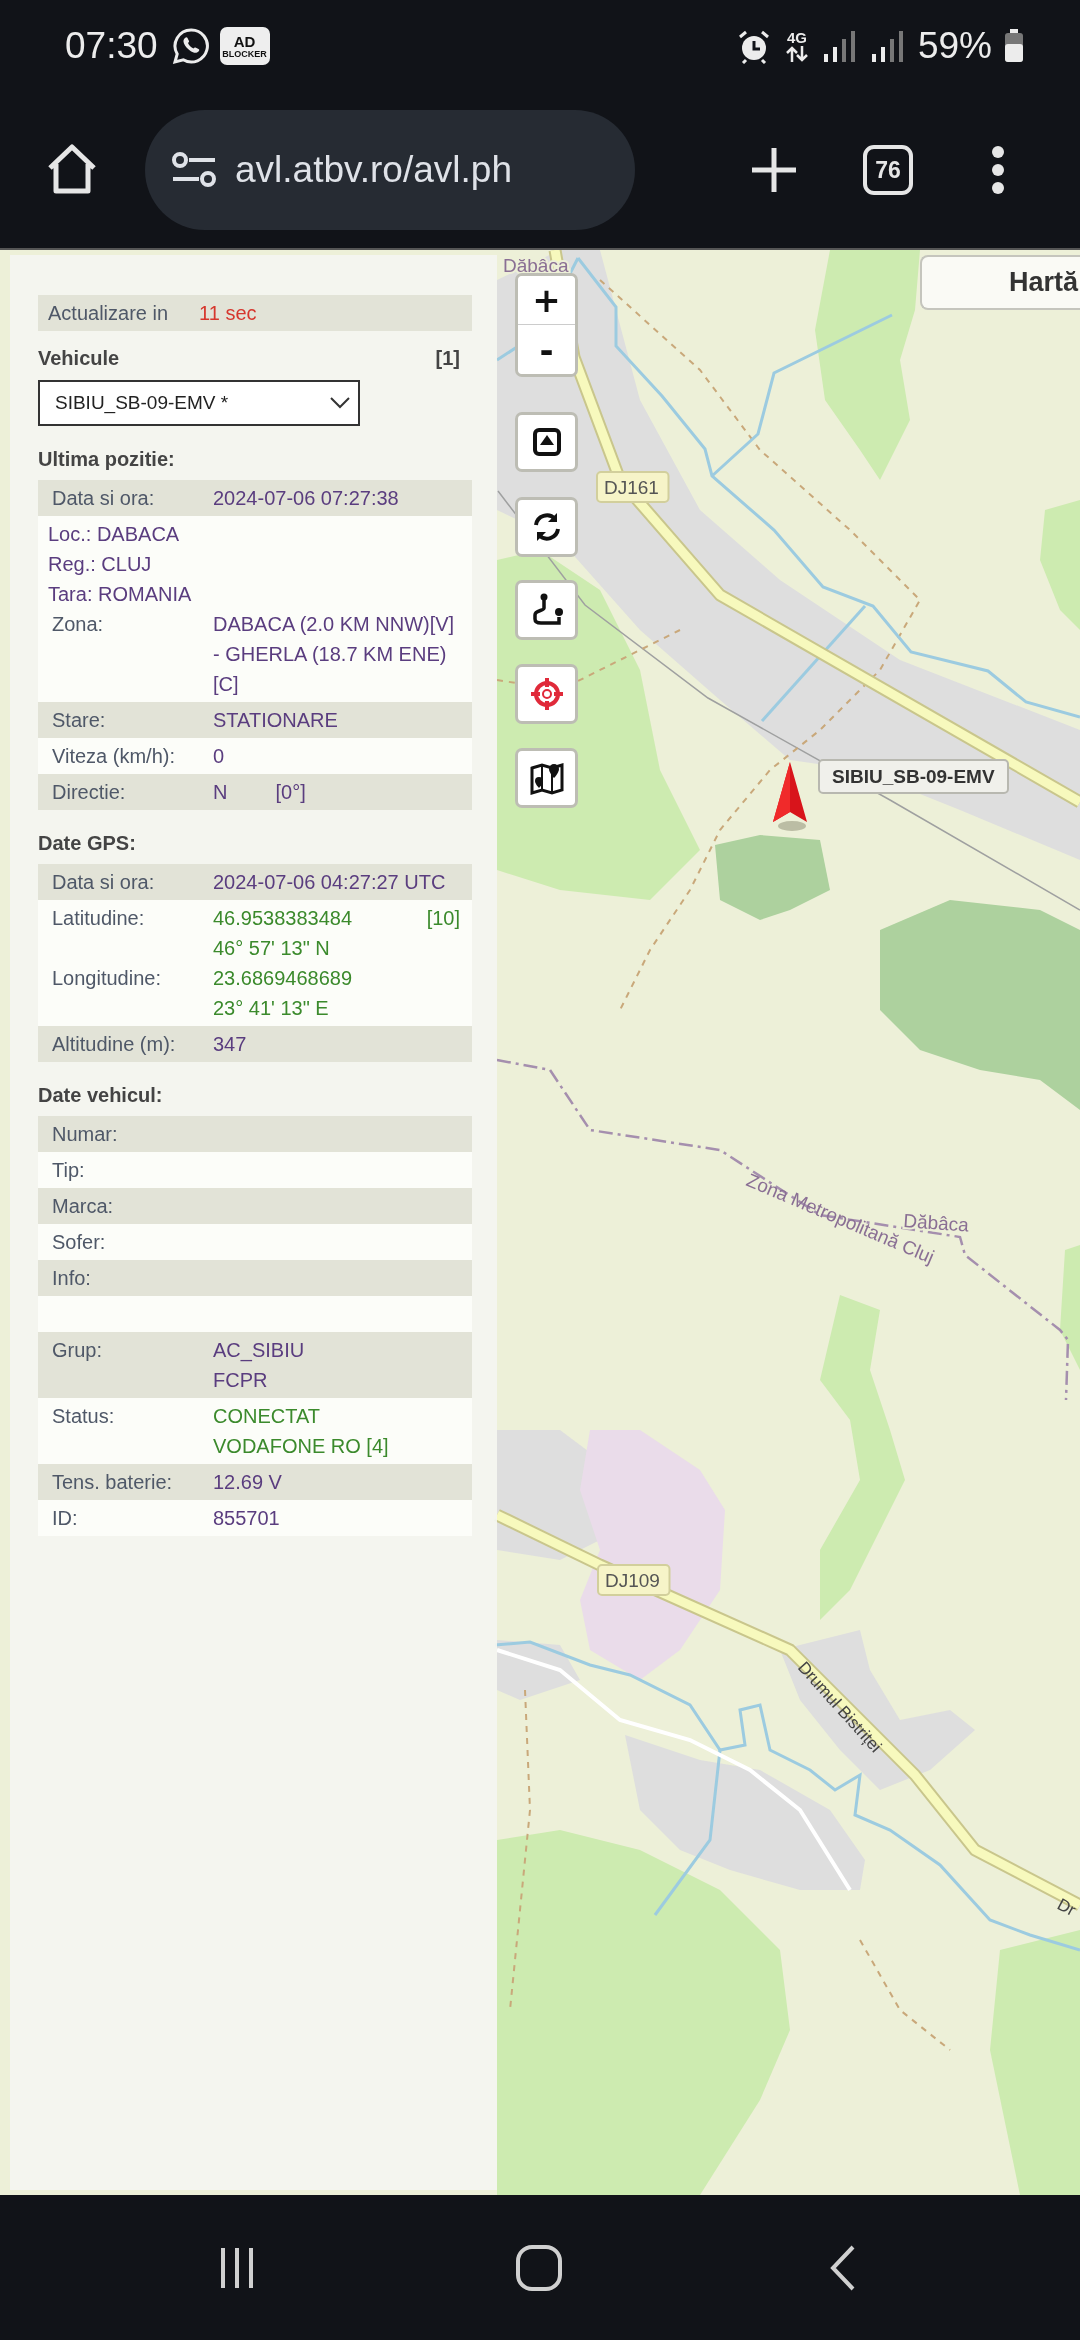 The width and height of the screenshot is (1080, 2340). I want to click on section-title: Vehicule, so click(79, 358).